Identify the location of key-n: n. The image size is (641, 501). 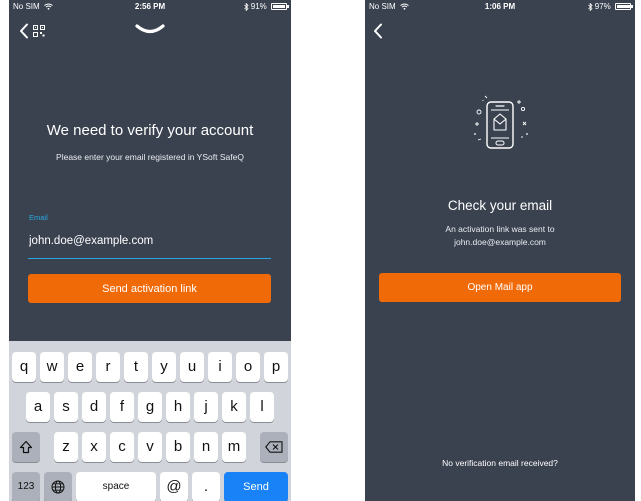
(206, 447).